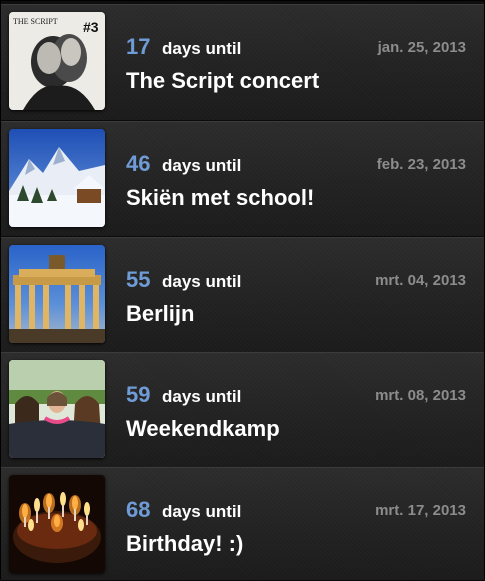 The height and width of the screenshot is (581, 485). Describe the element at coordinates (35, 21) in the screenshot. I see `album-logo-text: THE SCRIPT` at that location.